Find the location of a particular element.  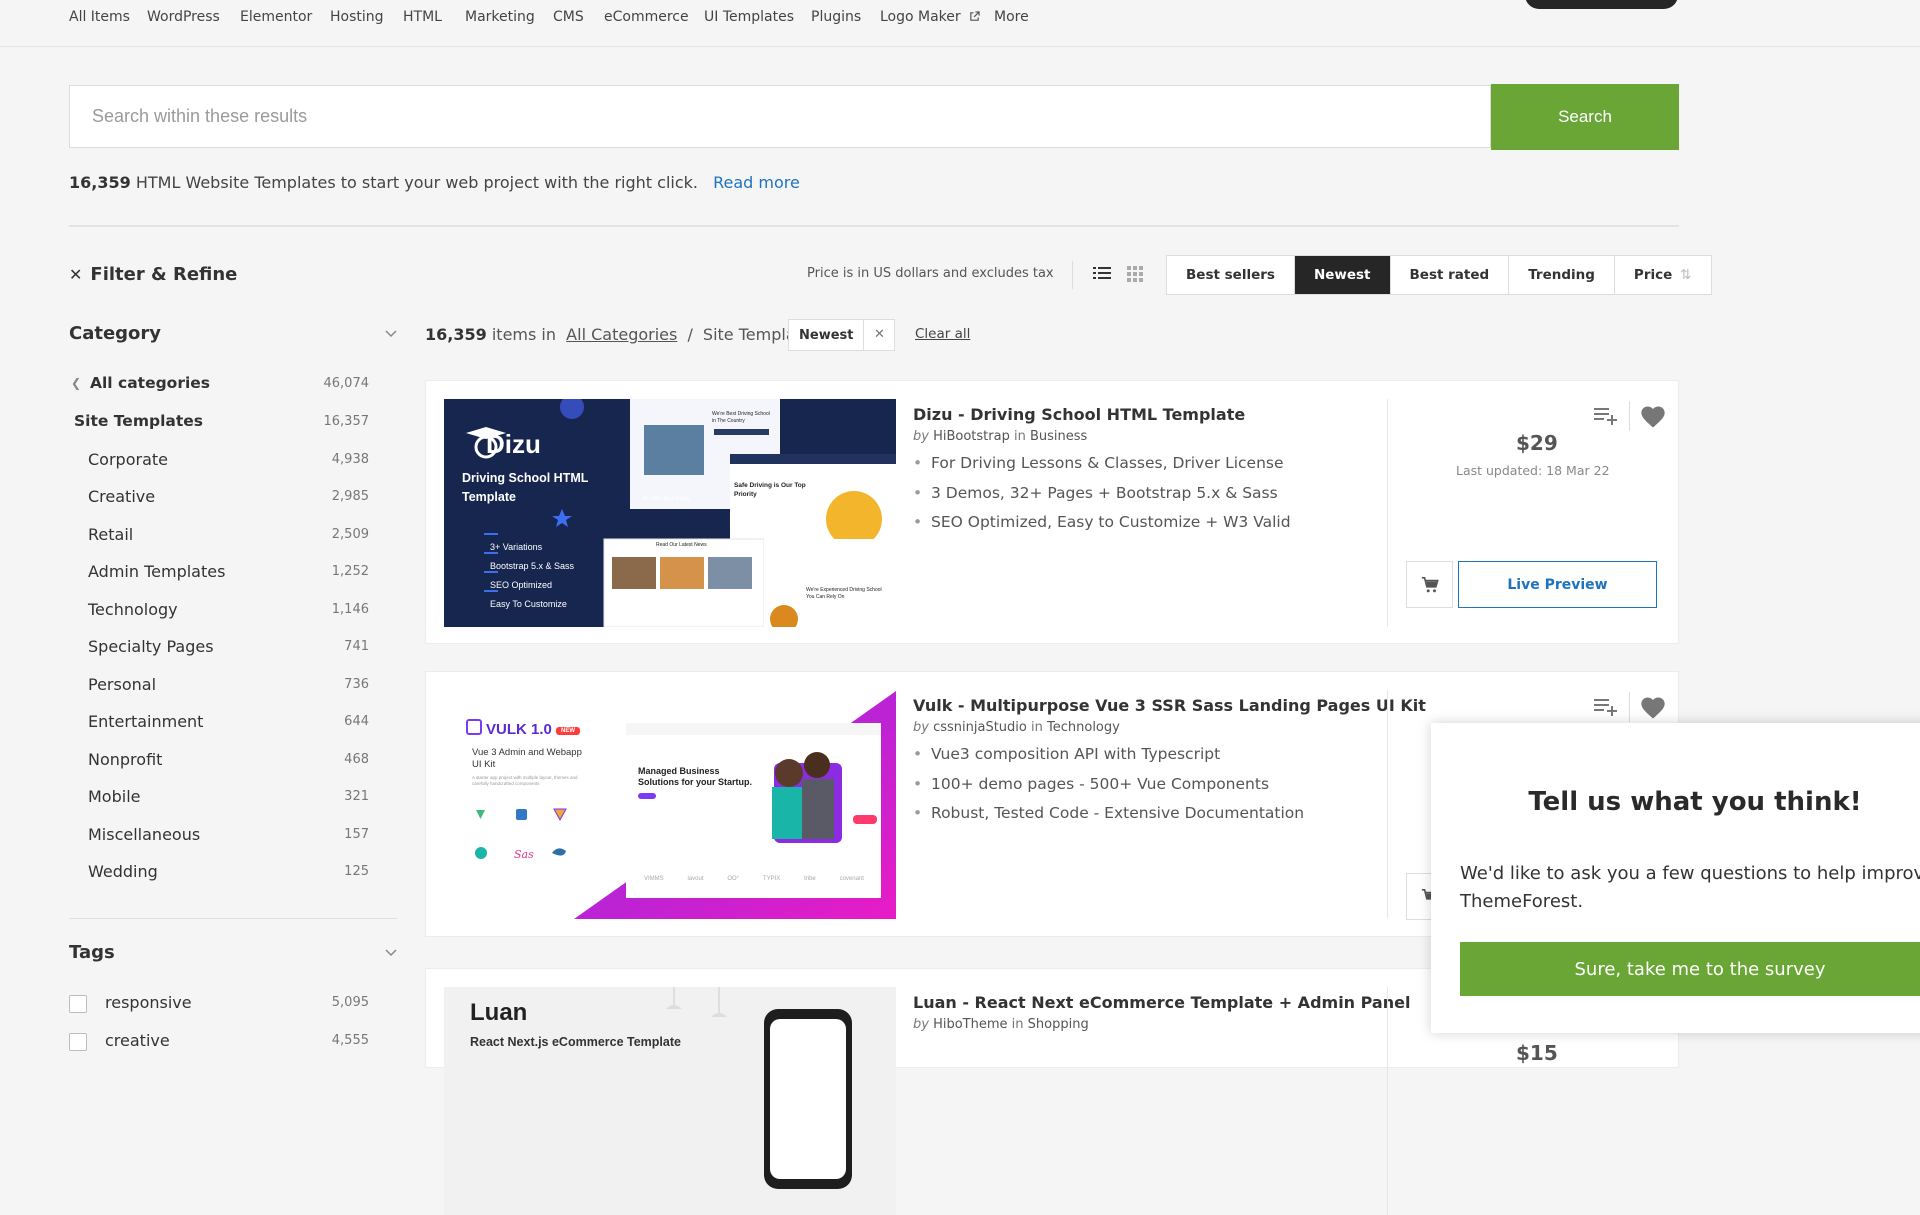

sidebar-category-item: Mobile 321 is located at coordinates (219, 802).